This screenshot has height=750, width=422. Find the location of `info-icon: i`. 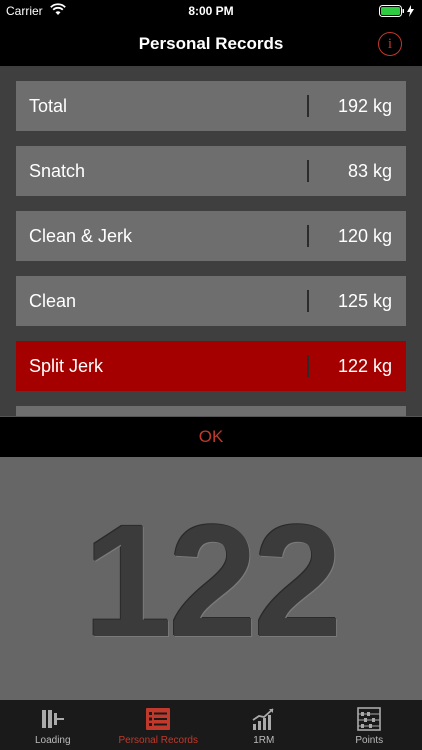

info-icon: i is located at coordinates (390, 43).